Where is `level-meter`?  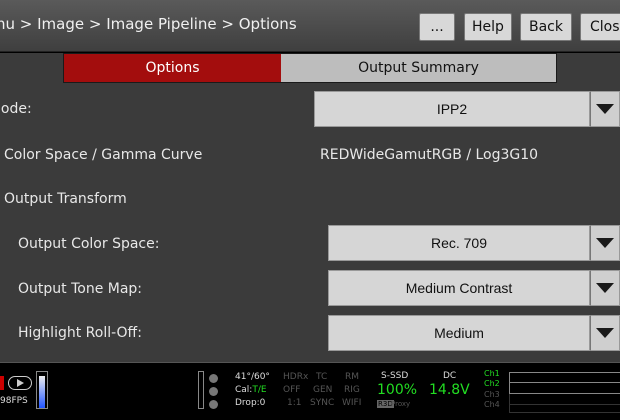
level-meter is located at coordinates (201, 390).